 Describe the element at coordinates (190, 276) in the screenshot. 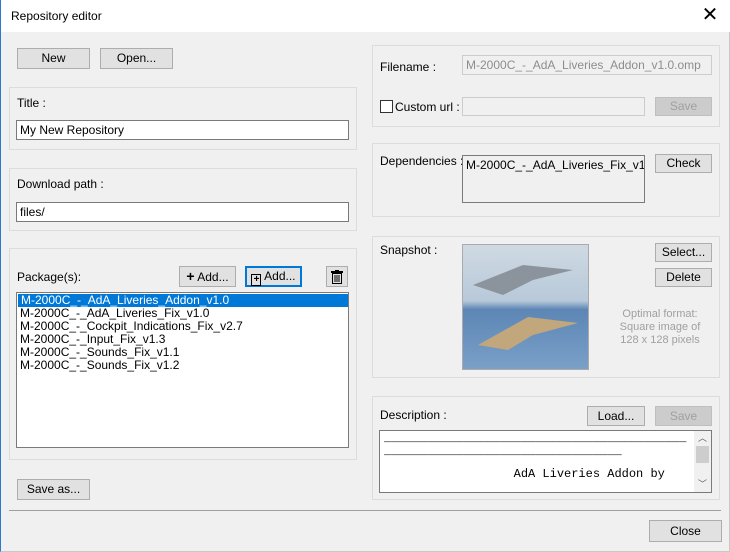

I see `plus-icon: +` at that location.